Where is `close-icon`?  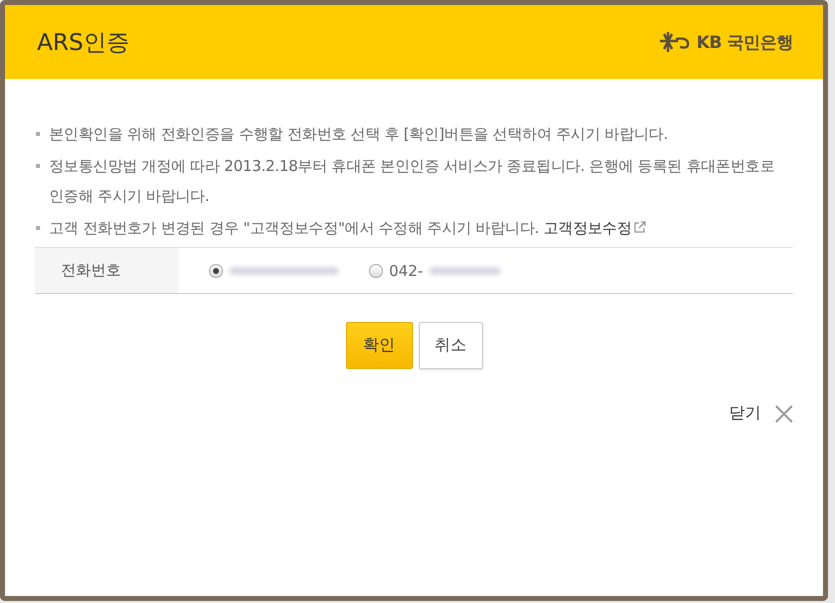
close-icon is located at coordinates (784, 413).